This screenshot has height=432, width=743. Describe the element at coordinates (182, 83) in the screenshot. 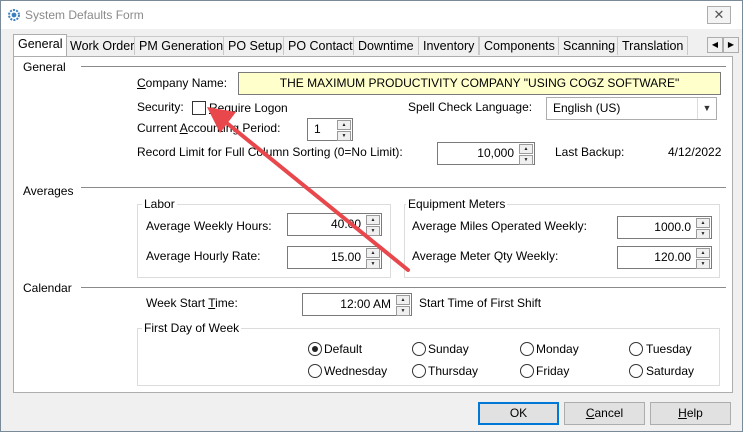

I see `company-name-label: Company Name:` at that location.